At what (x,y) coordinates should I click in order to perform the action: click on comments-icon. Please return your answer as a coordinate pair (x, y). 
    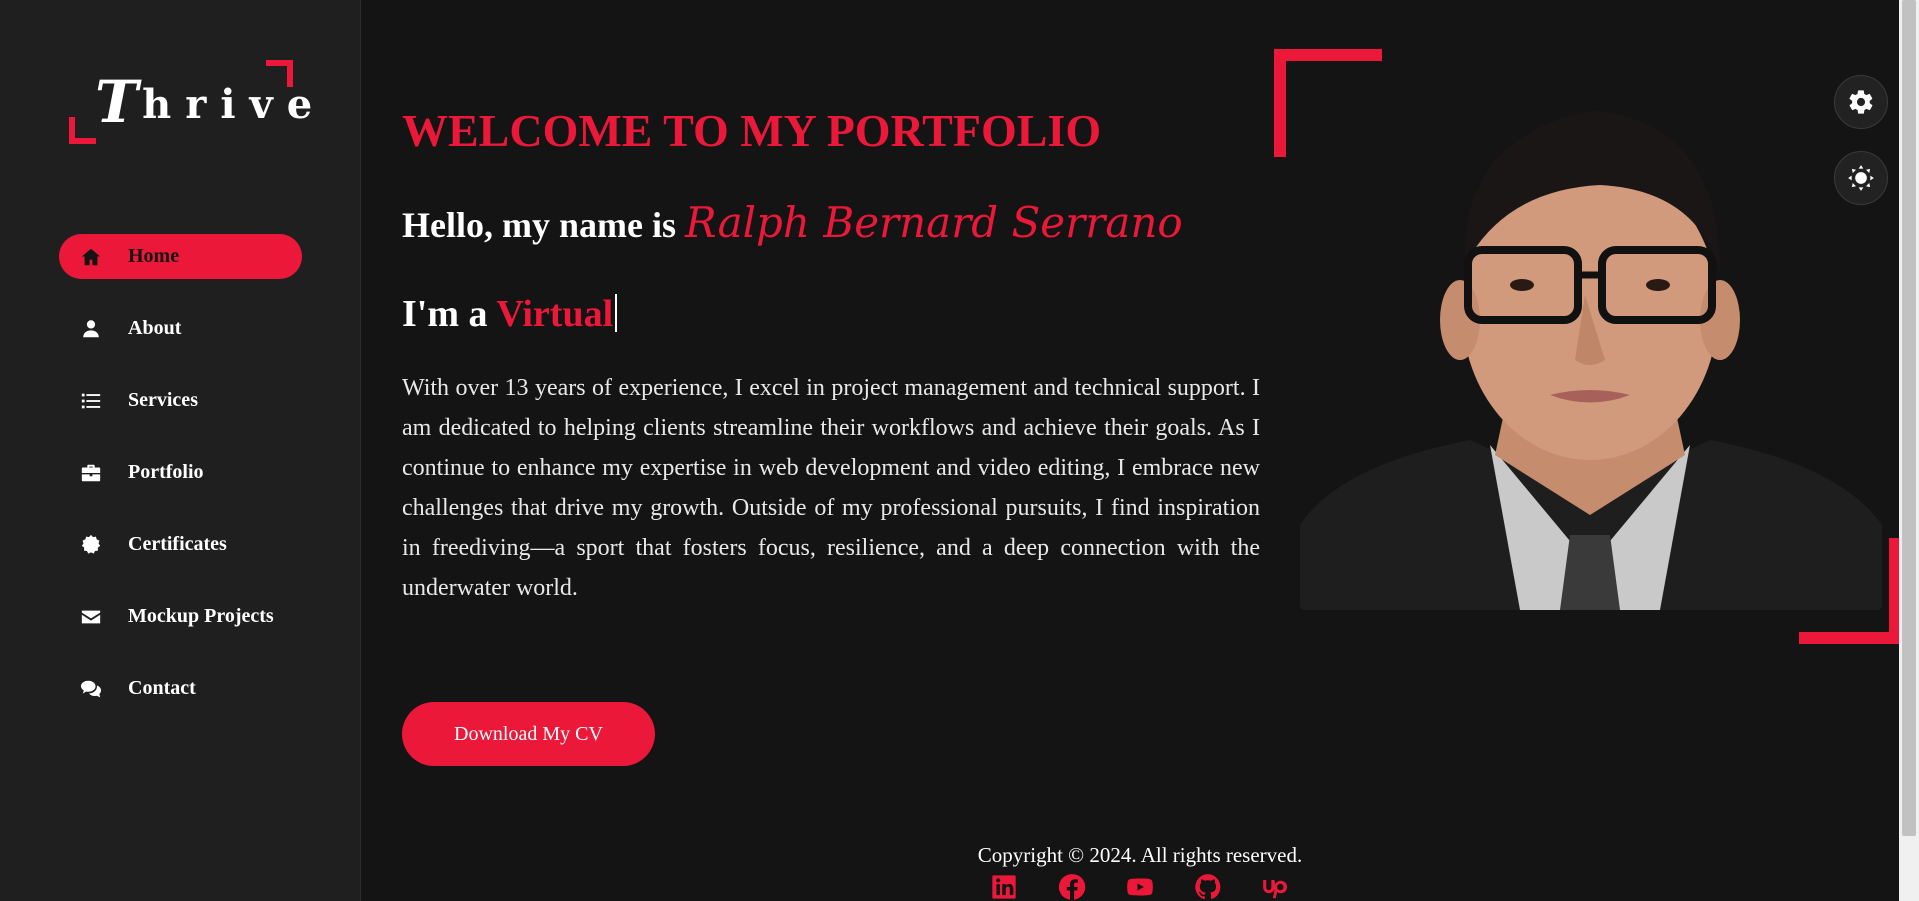
    Looking at the image, I should click on (91, 689).